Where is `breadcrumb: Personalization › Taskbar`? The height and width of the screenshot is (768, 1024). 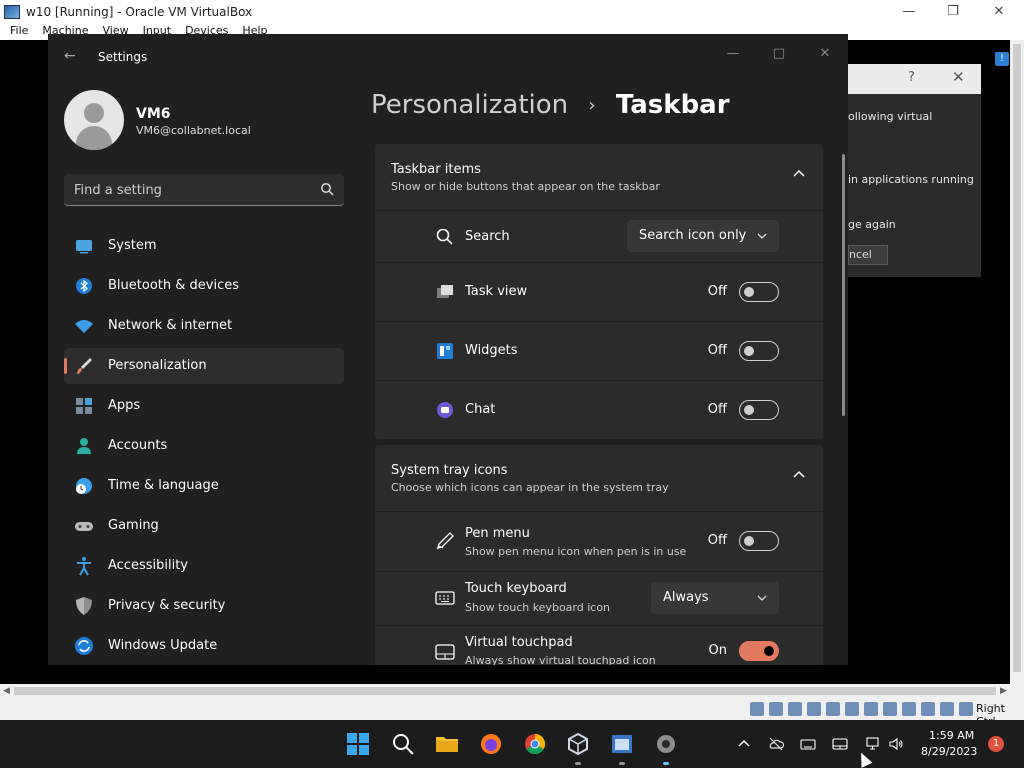
breadcrumb: Personalization › Taskbar is located at coordinates (550, 105).